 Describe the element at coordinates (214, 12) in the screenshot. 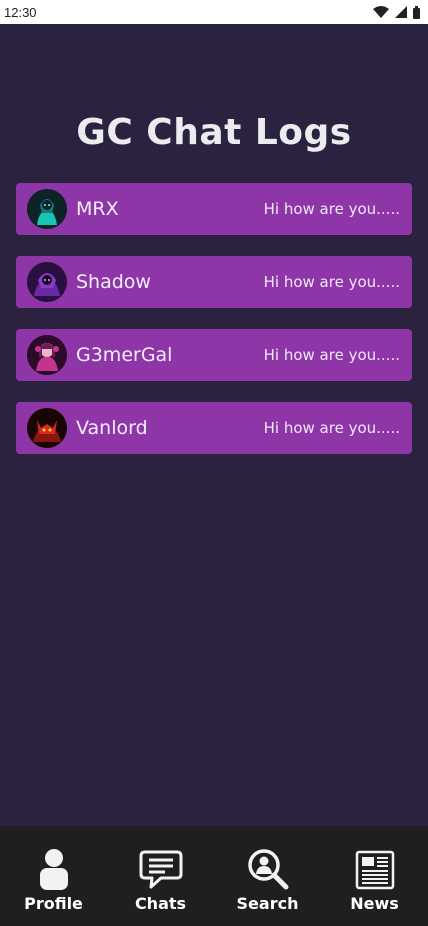

I see `status-bar: 12:30` at that location.